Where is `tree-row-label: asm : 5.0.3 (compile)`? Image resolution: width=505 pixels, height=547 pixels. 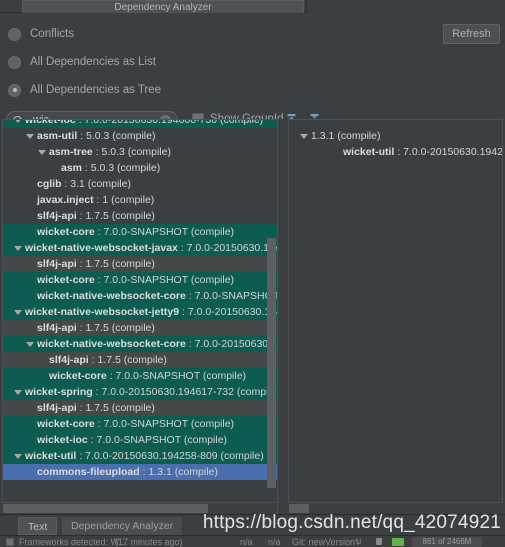
tree-row-label: asm : 5.0.3 (compile) is located at coordinates (111, 168).